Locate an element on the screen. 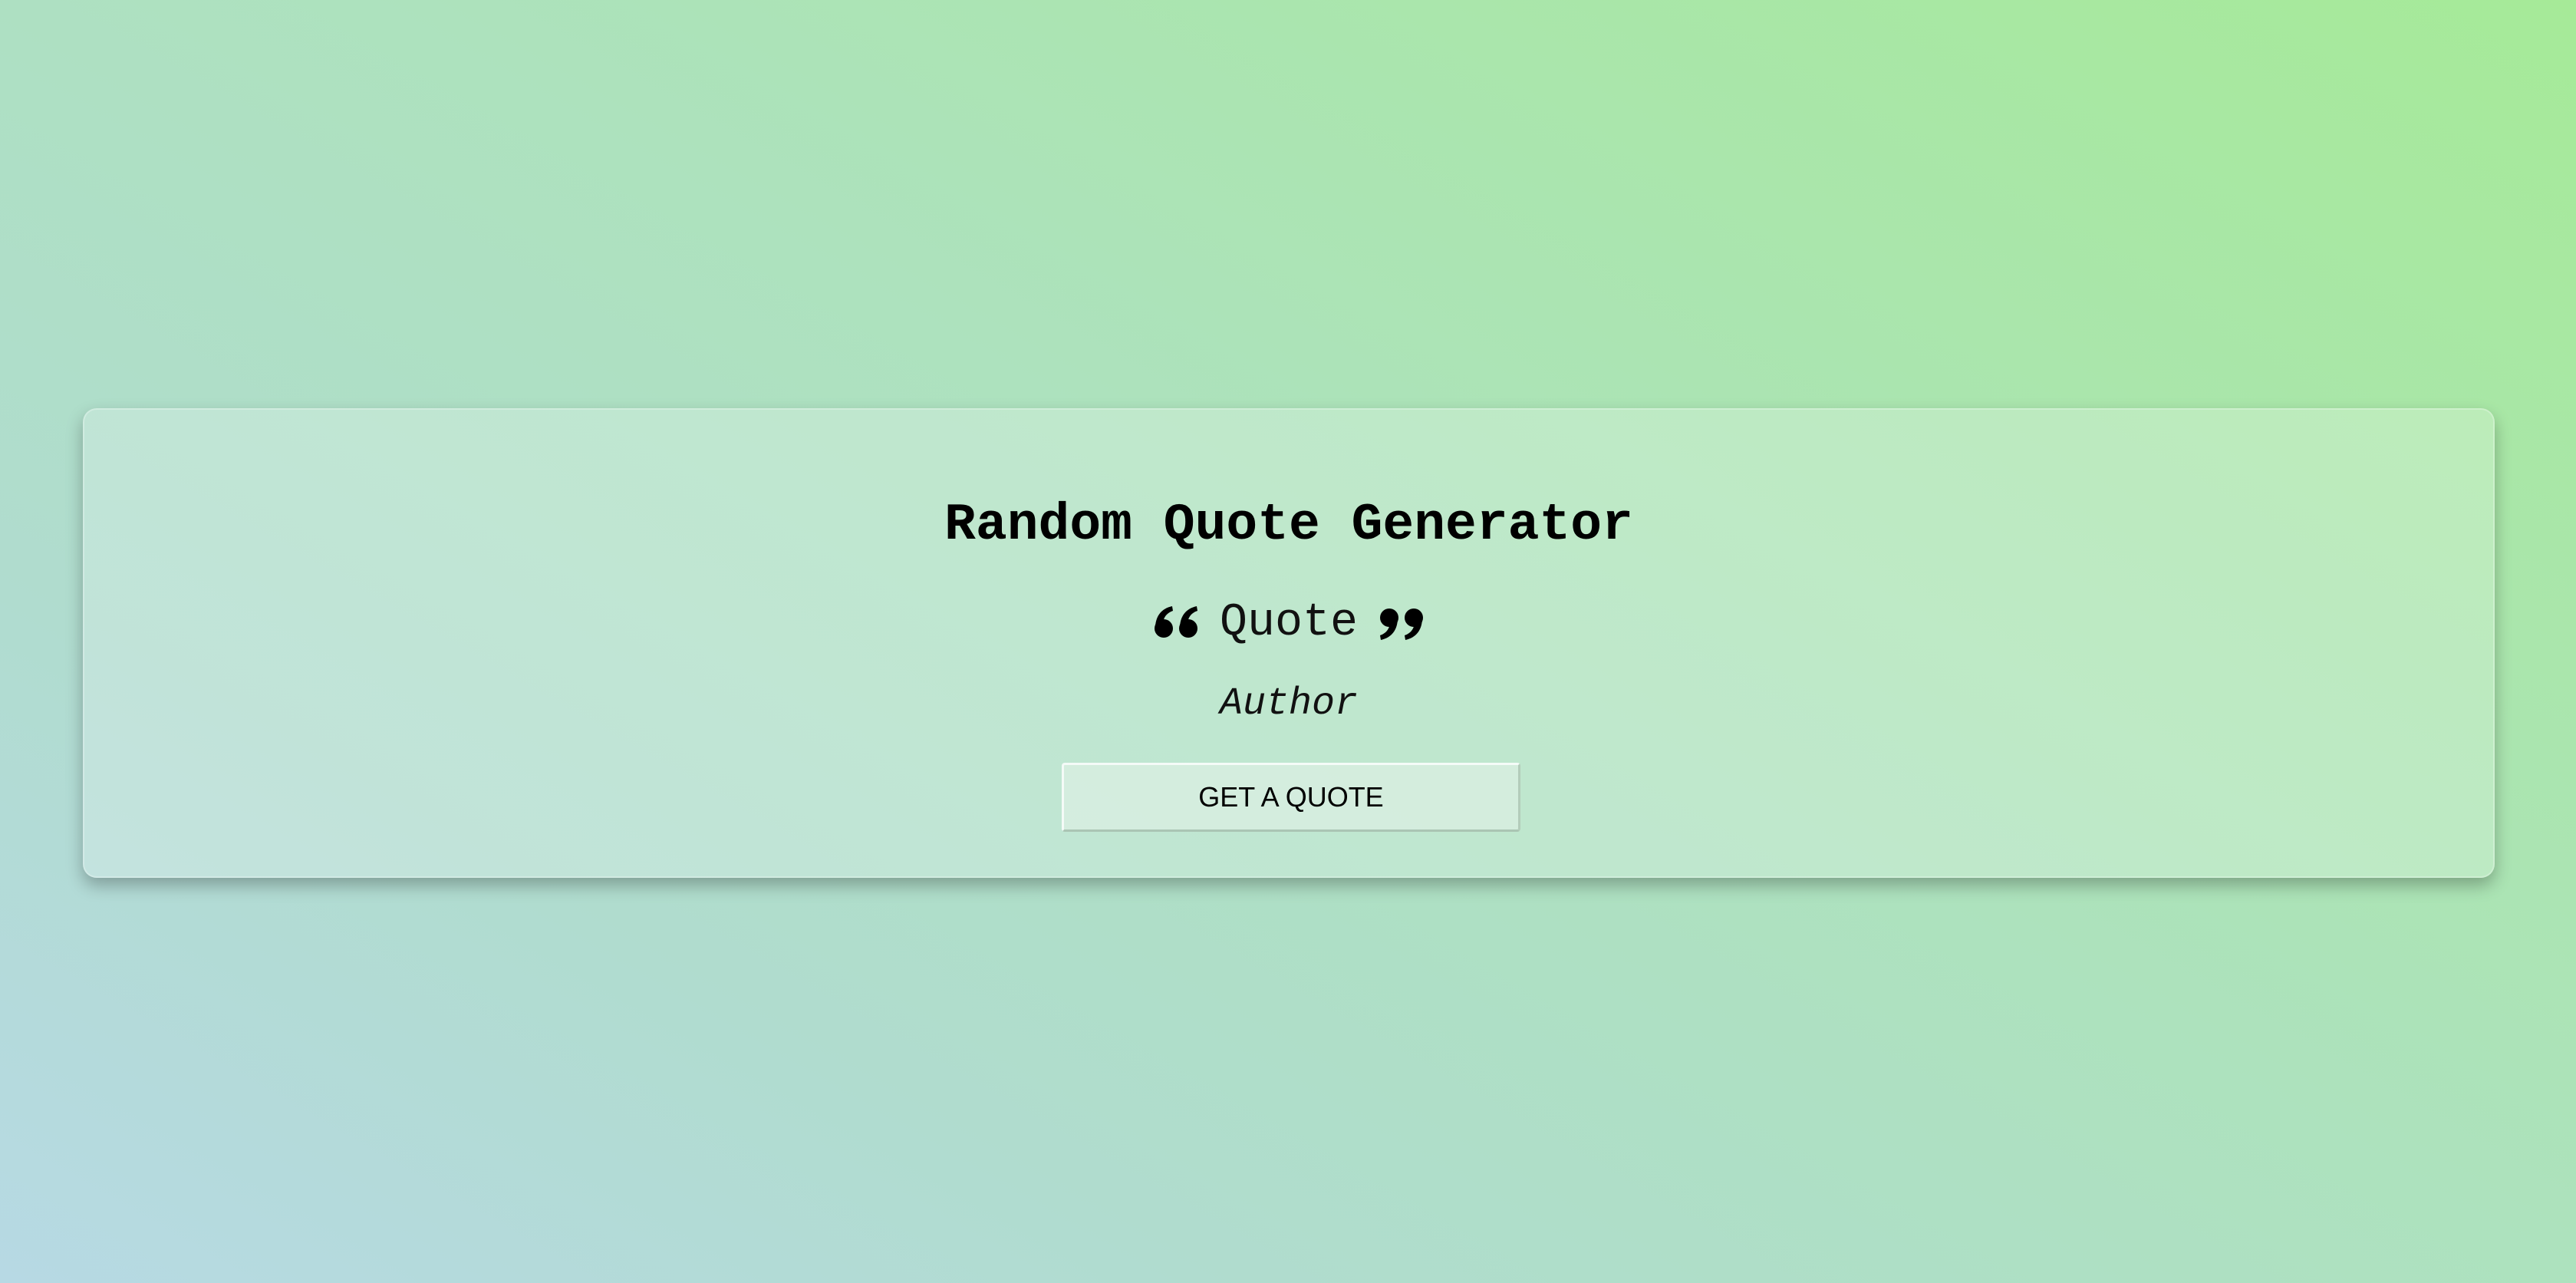 The width and height of the screenshot is (2576, 1283). quote-text: Quote is located at coordinates (1289, 623).